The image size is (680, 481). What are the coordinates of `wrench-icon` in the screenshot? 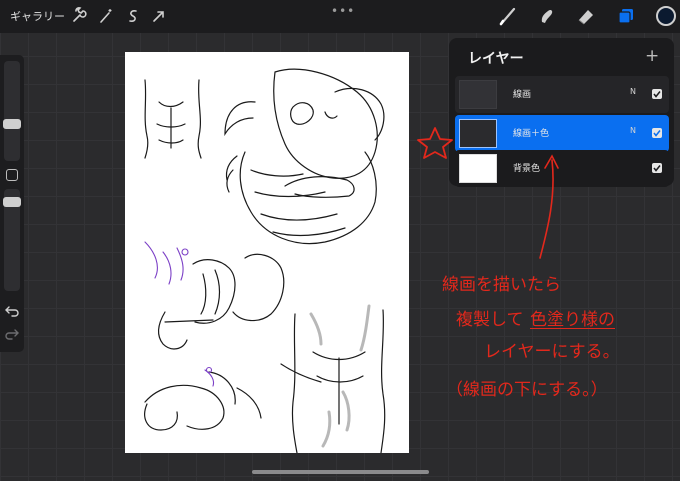 It's located at (79, 16).